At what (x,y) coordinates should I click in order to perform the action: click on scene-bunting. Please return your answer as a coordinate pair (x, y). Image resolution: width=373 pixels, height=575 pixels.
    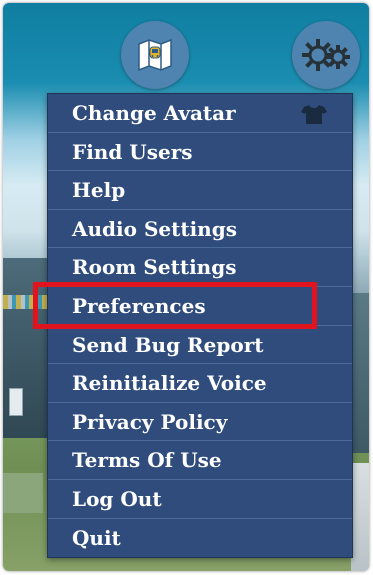
    Looking at the image, I should click on (26, 302).